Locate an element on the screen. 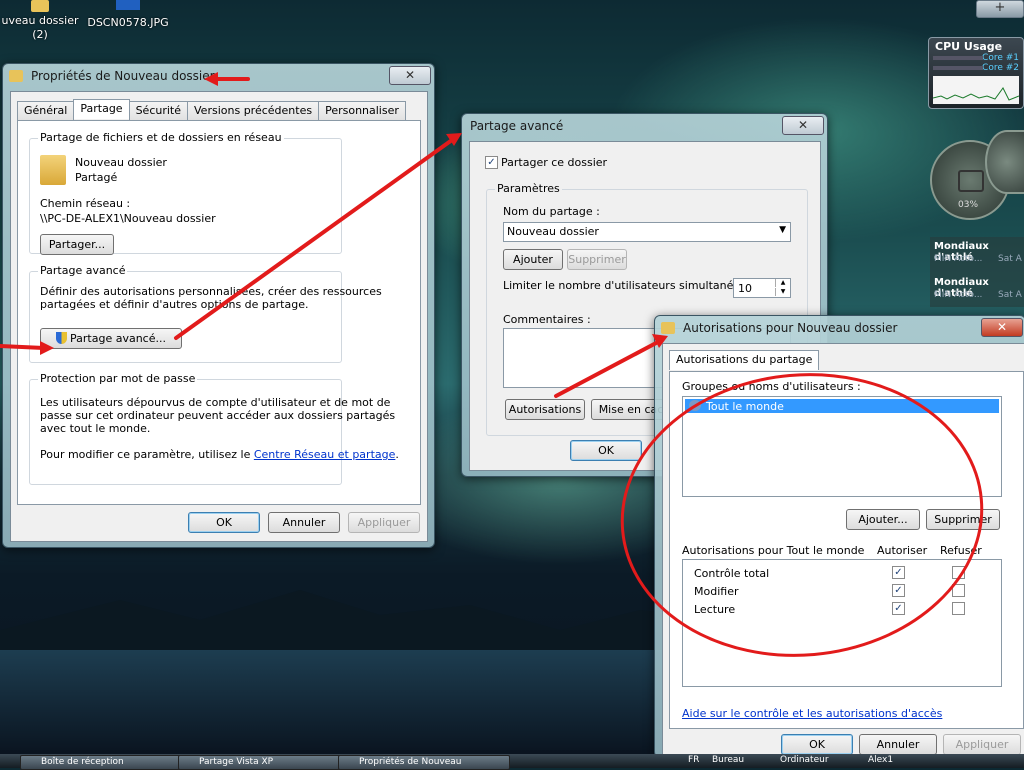 The height and width of the screenshot is (770, 1024). tray-bureau: Bureau is located at coordinates (728, 760).